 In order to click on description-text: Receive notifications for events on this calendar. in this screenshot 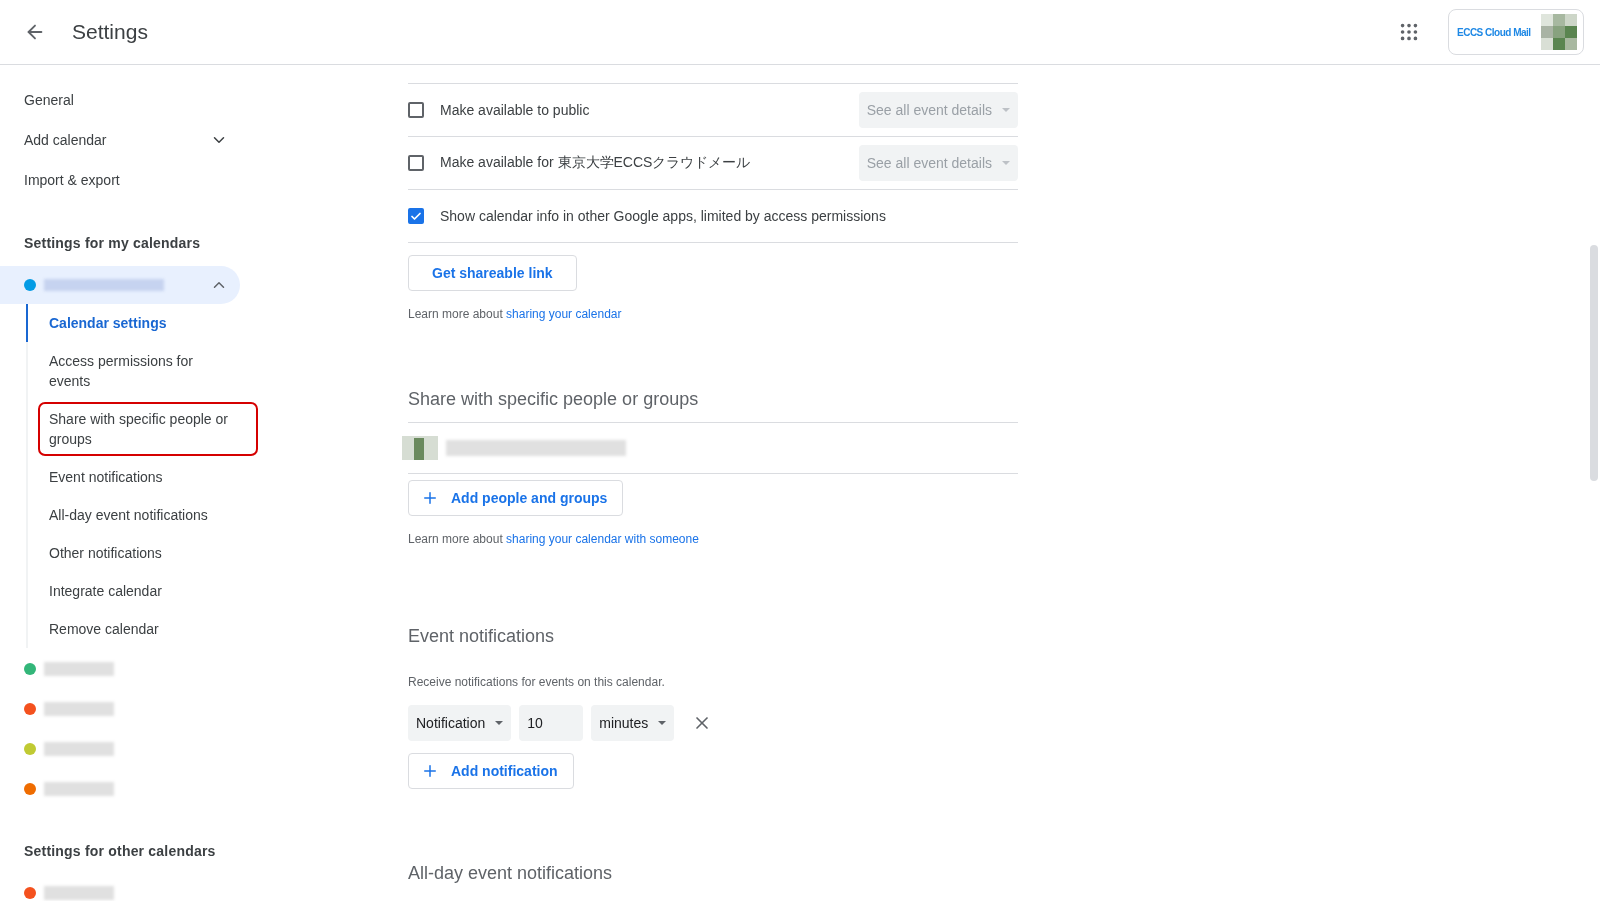, I will do `click(537, 682)`.